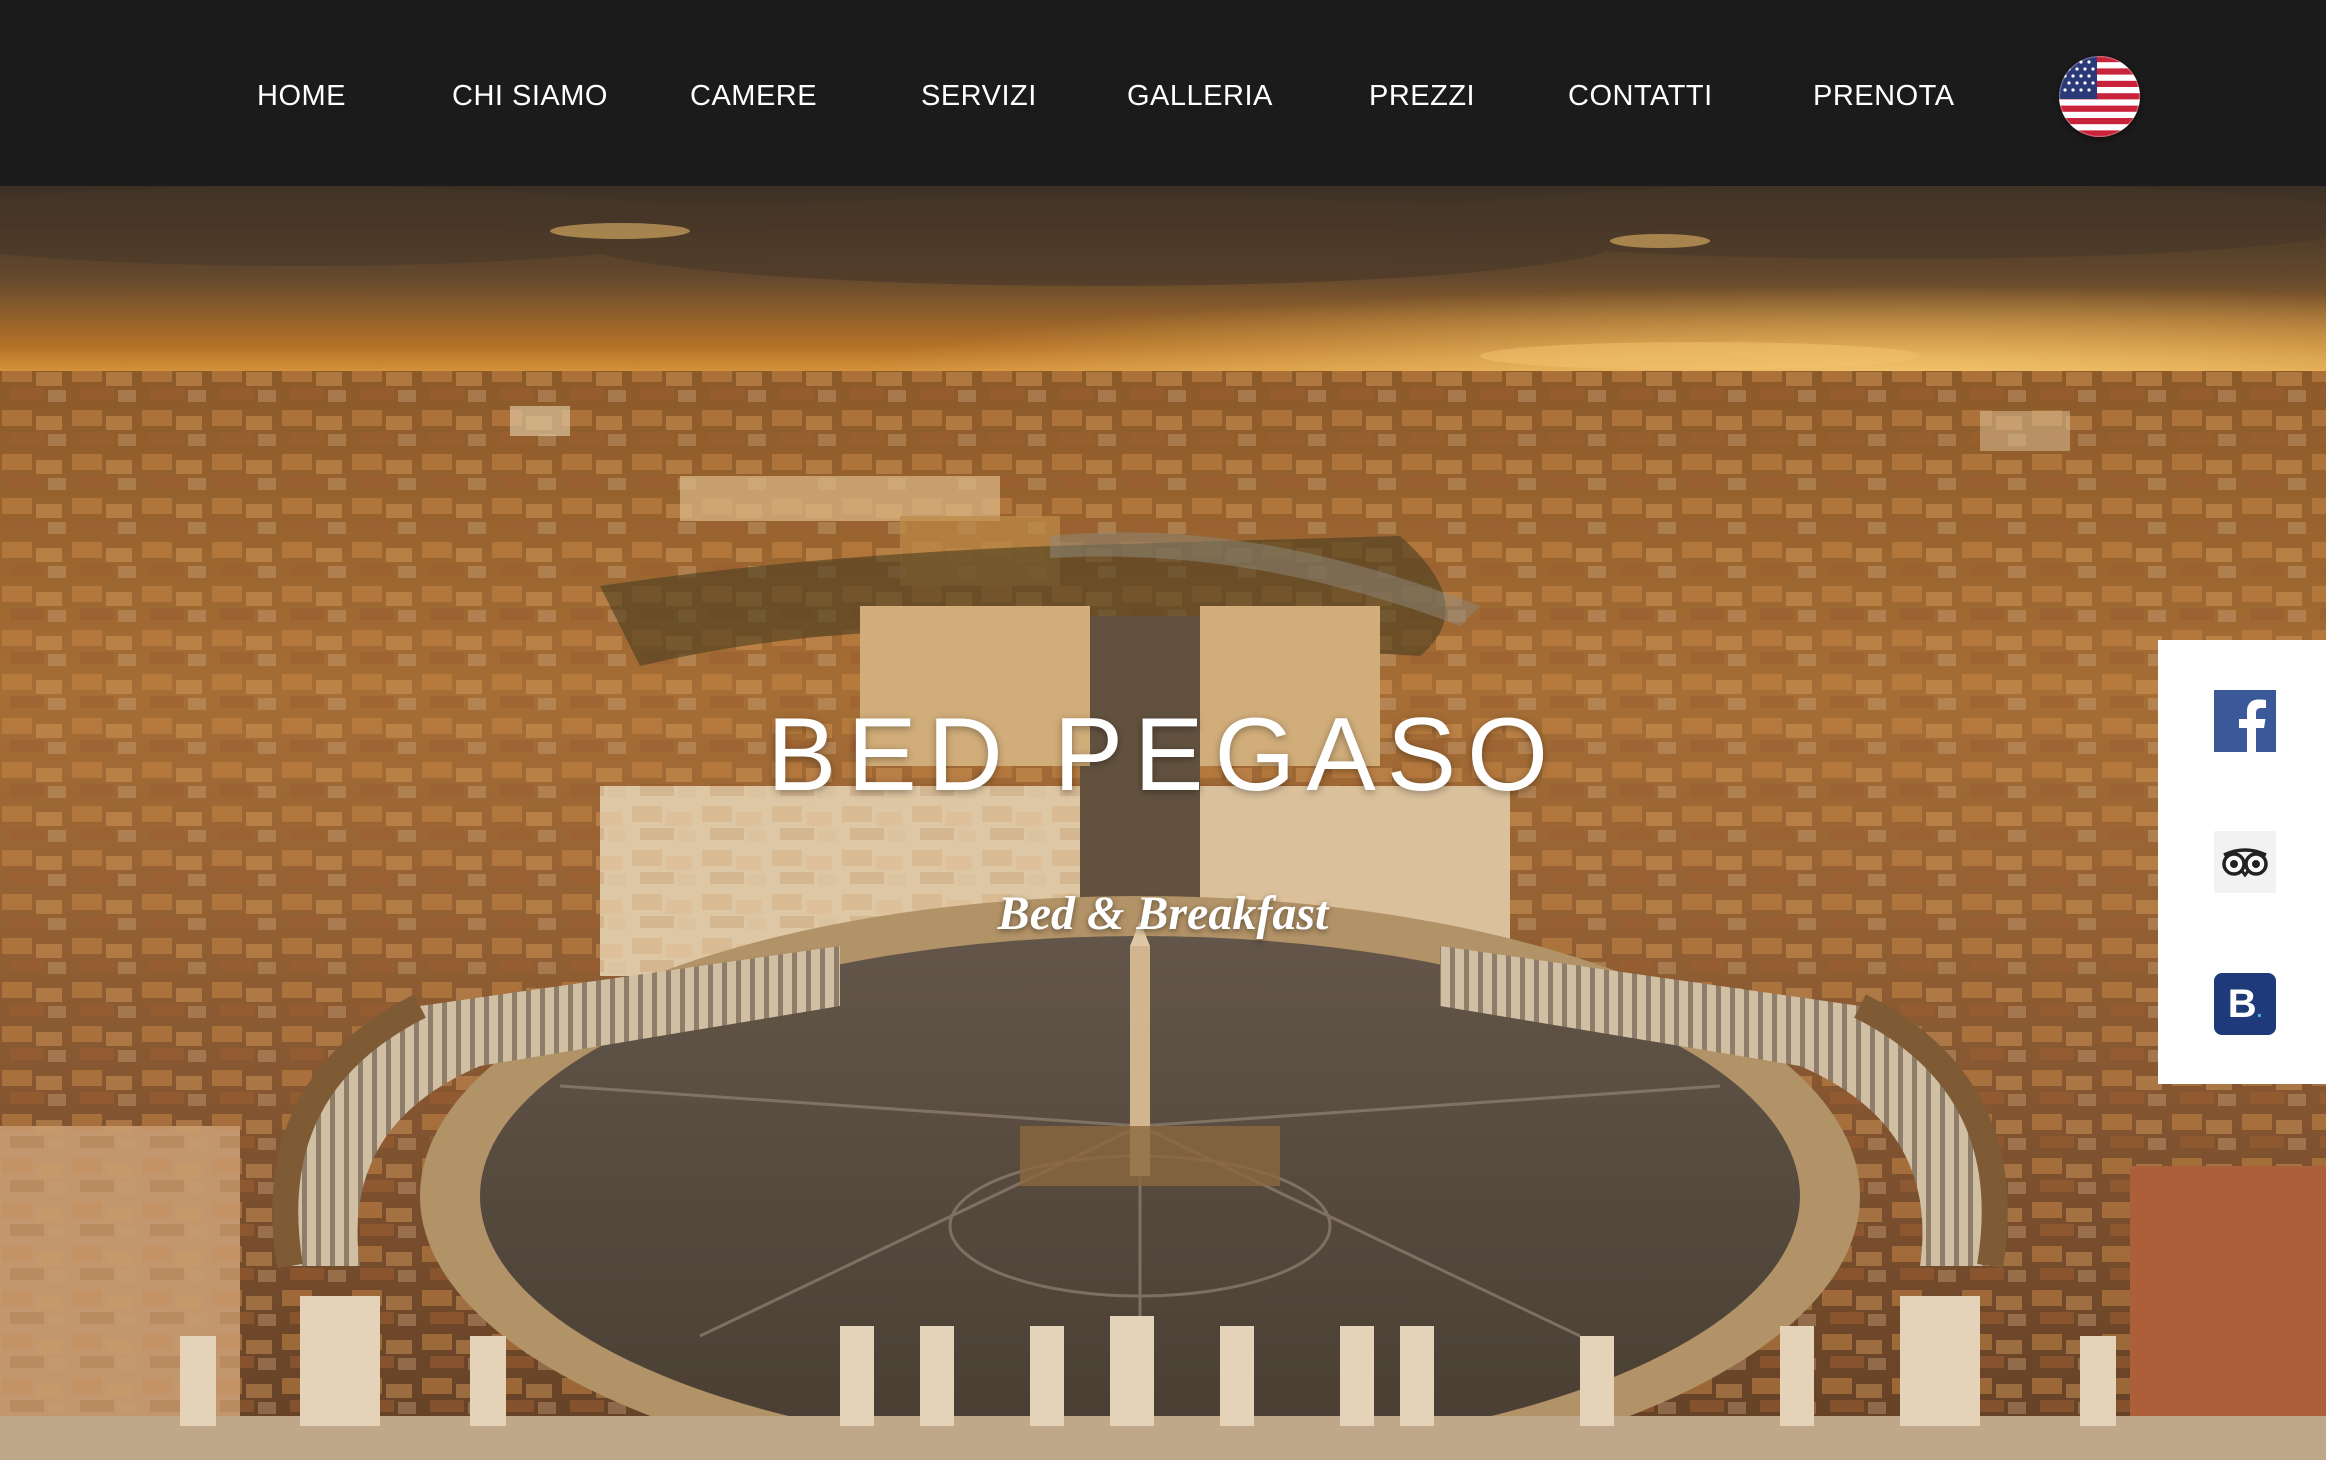 The image size is (2326, 1460). What do you see at coordinates (979, 96) in the screenshot?
I see `nav-servizi: SERVIZI` at bounding box center [979, 96].